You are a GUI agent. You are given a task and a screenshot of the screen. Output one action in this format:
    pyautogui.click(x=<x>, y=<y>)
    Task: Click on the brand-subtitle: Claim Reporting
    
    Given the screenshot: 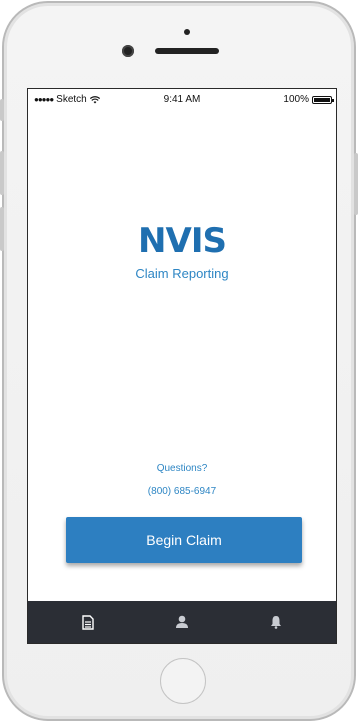 What is the action you would take?
    pyautogui.click(x=182, y=273)
    